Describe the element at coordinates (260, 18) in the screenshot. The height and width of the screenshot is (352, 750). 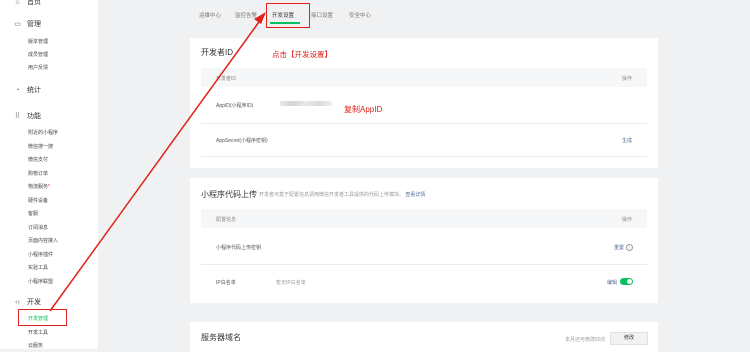
I see `arrow-head` at that location.